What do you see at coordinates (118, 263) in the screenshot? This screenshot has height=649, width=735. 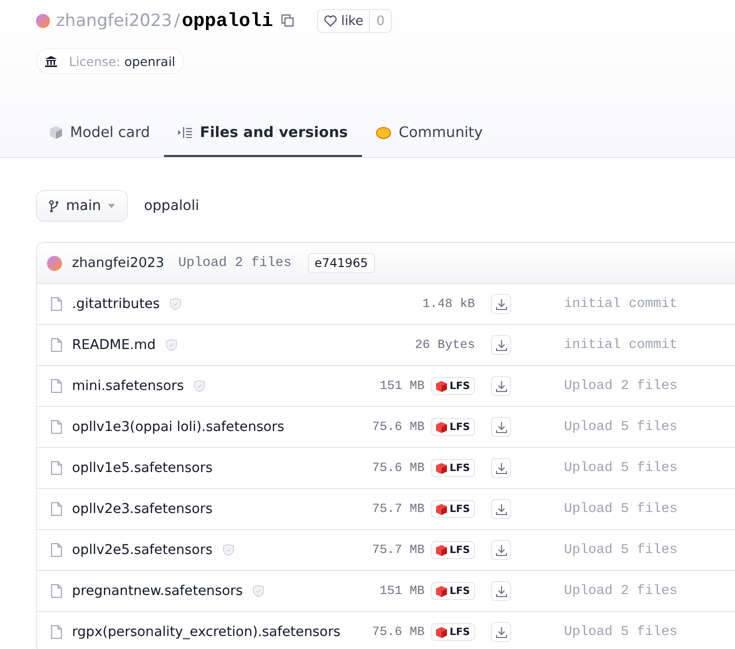 I see `author-link: zhangfei2023` at bounding box center [118, 263].